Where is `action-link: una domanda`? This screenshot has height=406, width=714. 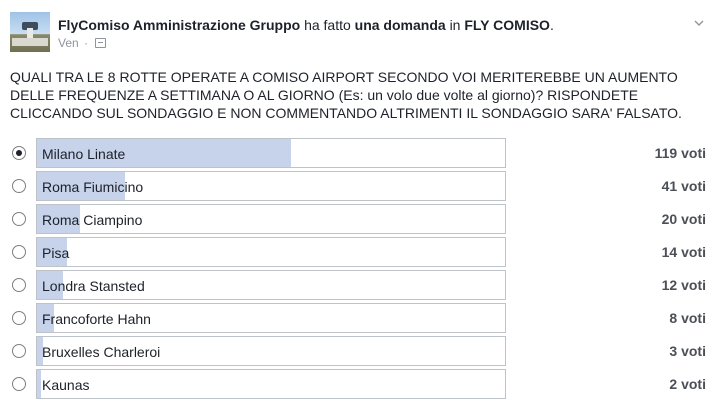
action-link: una domanda is located at coordinates (400, 25).